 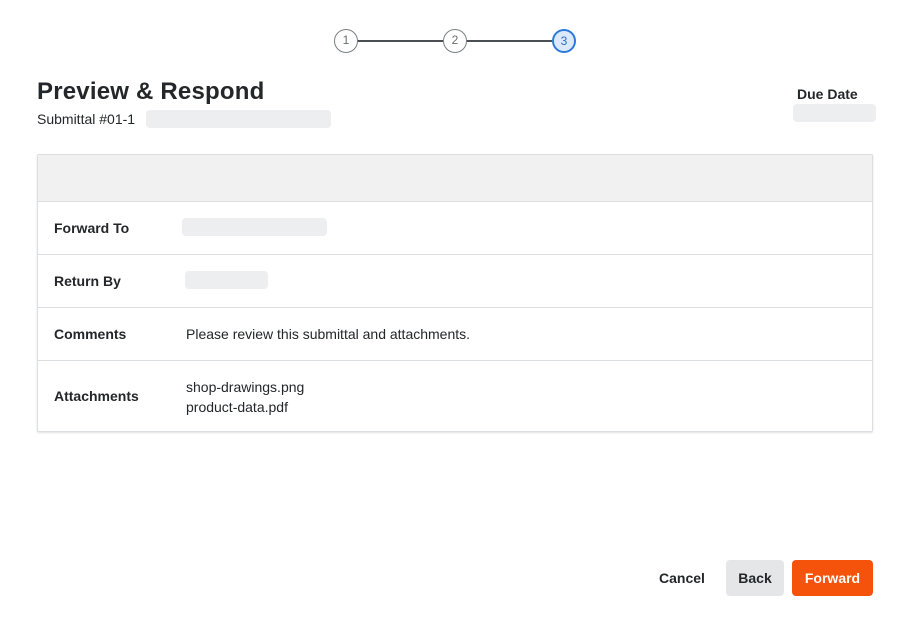 I want to click on attachments-label: Attachments, so click(x=96, y=396).